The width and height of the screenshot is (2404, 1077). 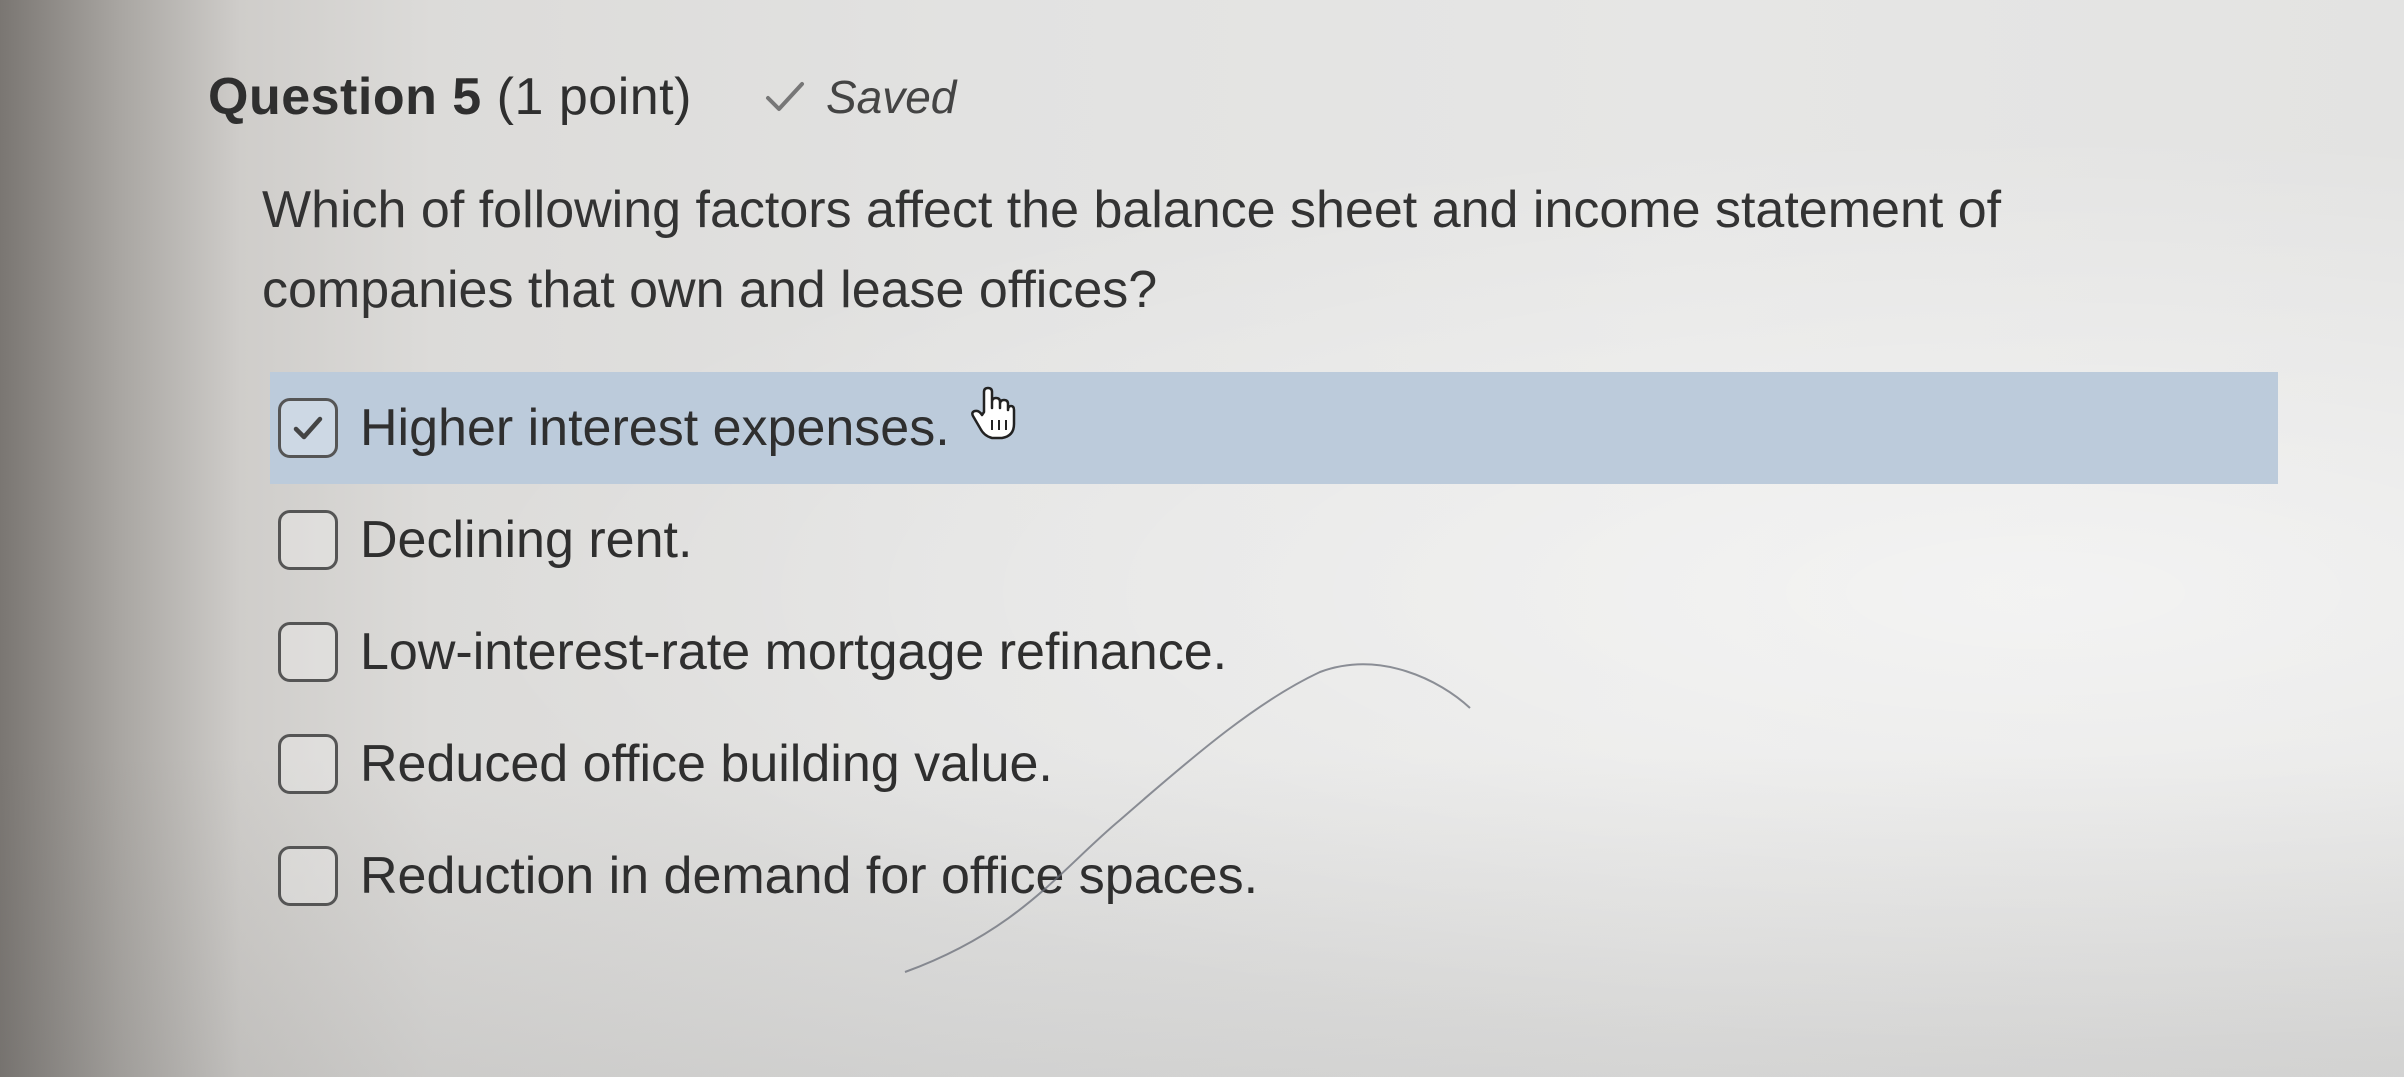 What do you see at coordinates (655, 428) in the screenshot?
I see `option-label: Higher interest expenses.` at bounding box center [655, 428].